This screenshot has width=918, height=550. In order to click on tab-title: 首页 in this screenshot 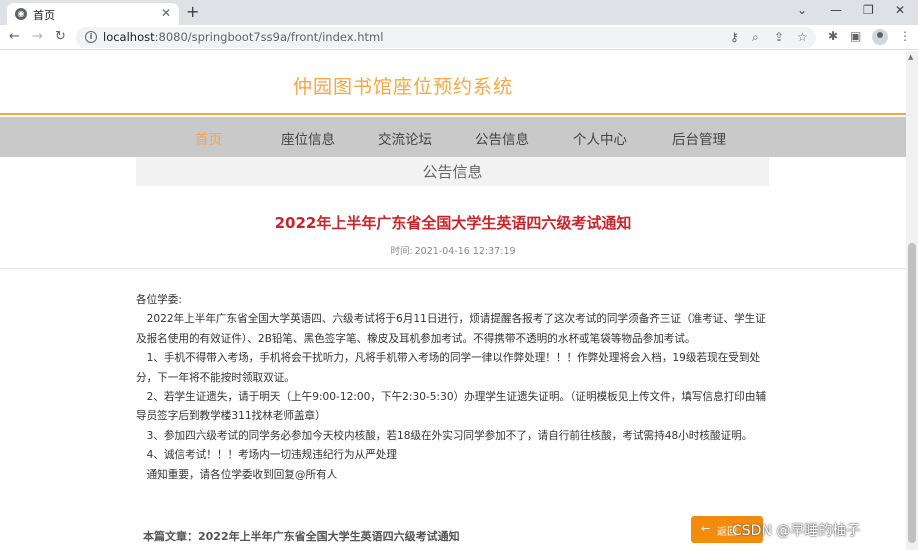, I will do `click(44, 15)`.